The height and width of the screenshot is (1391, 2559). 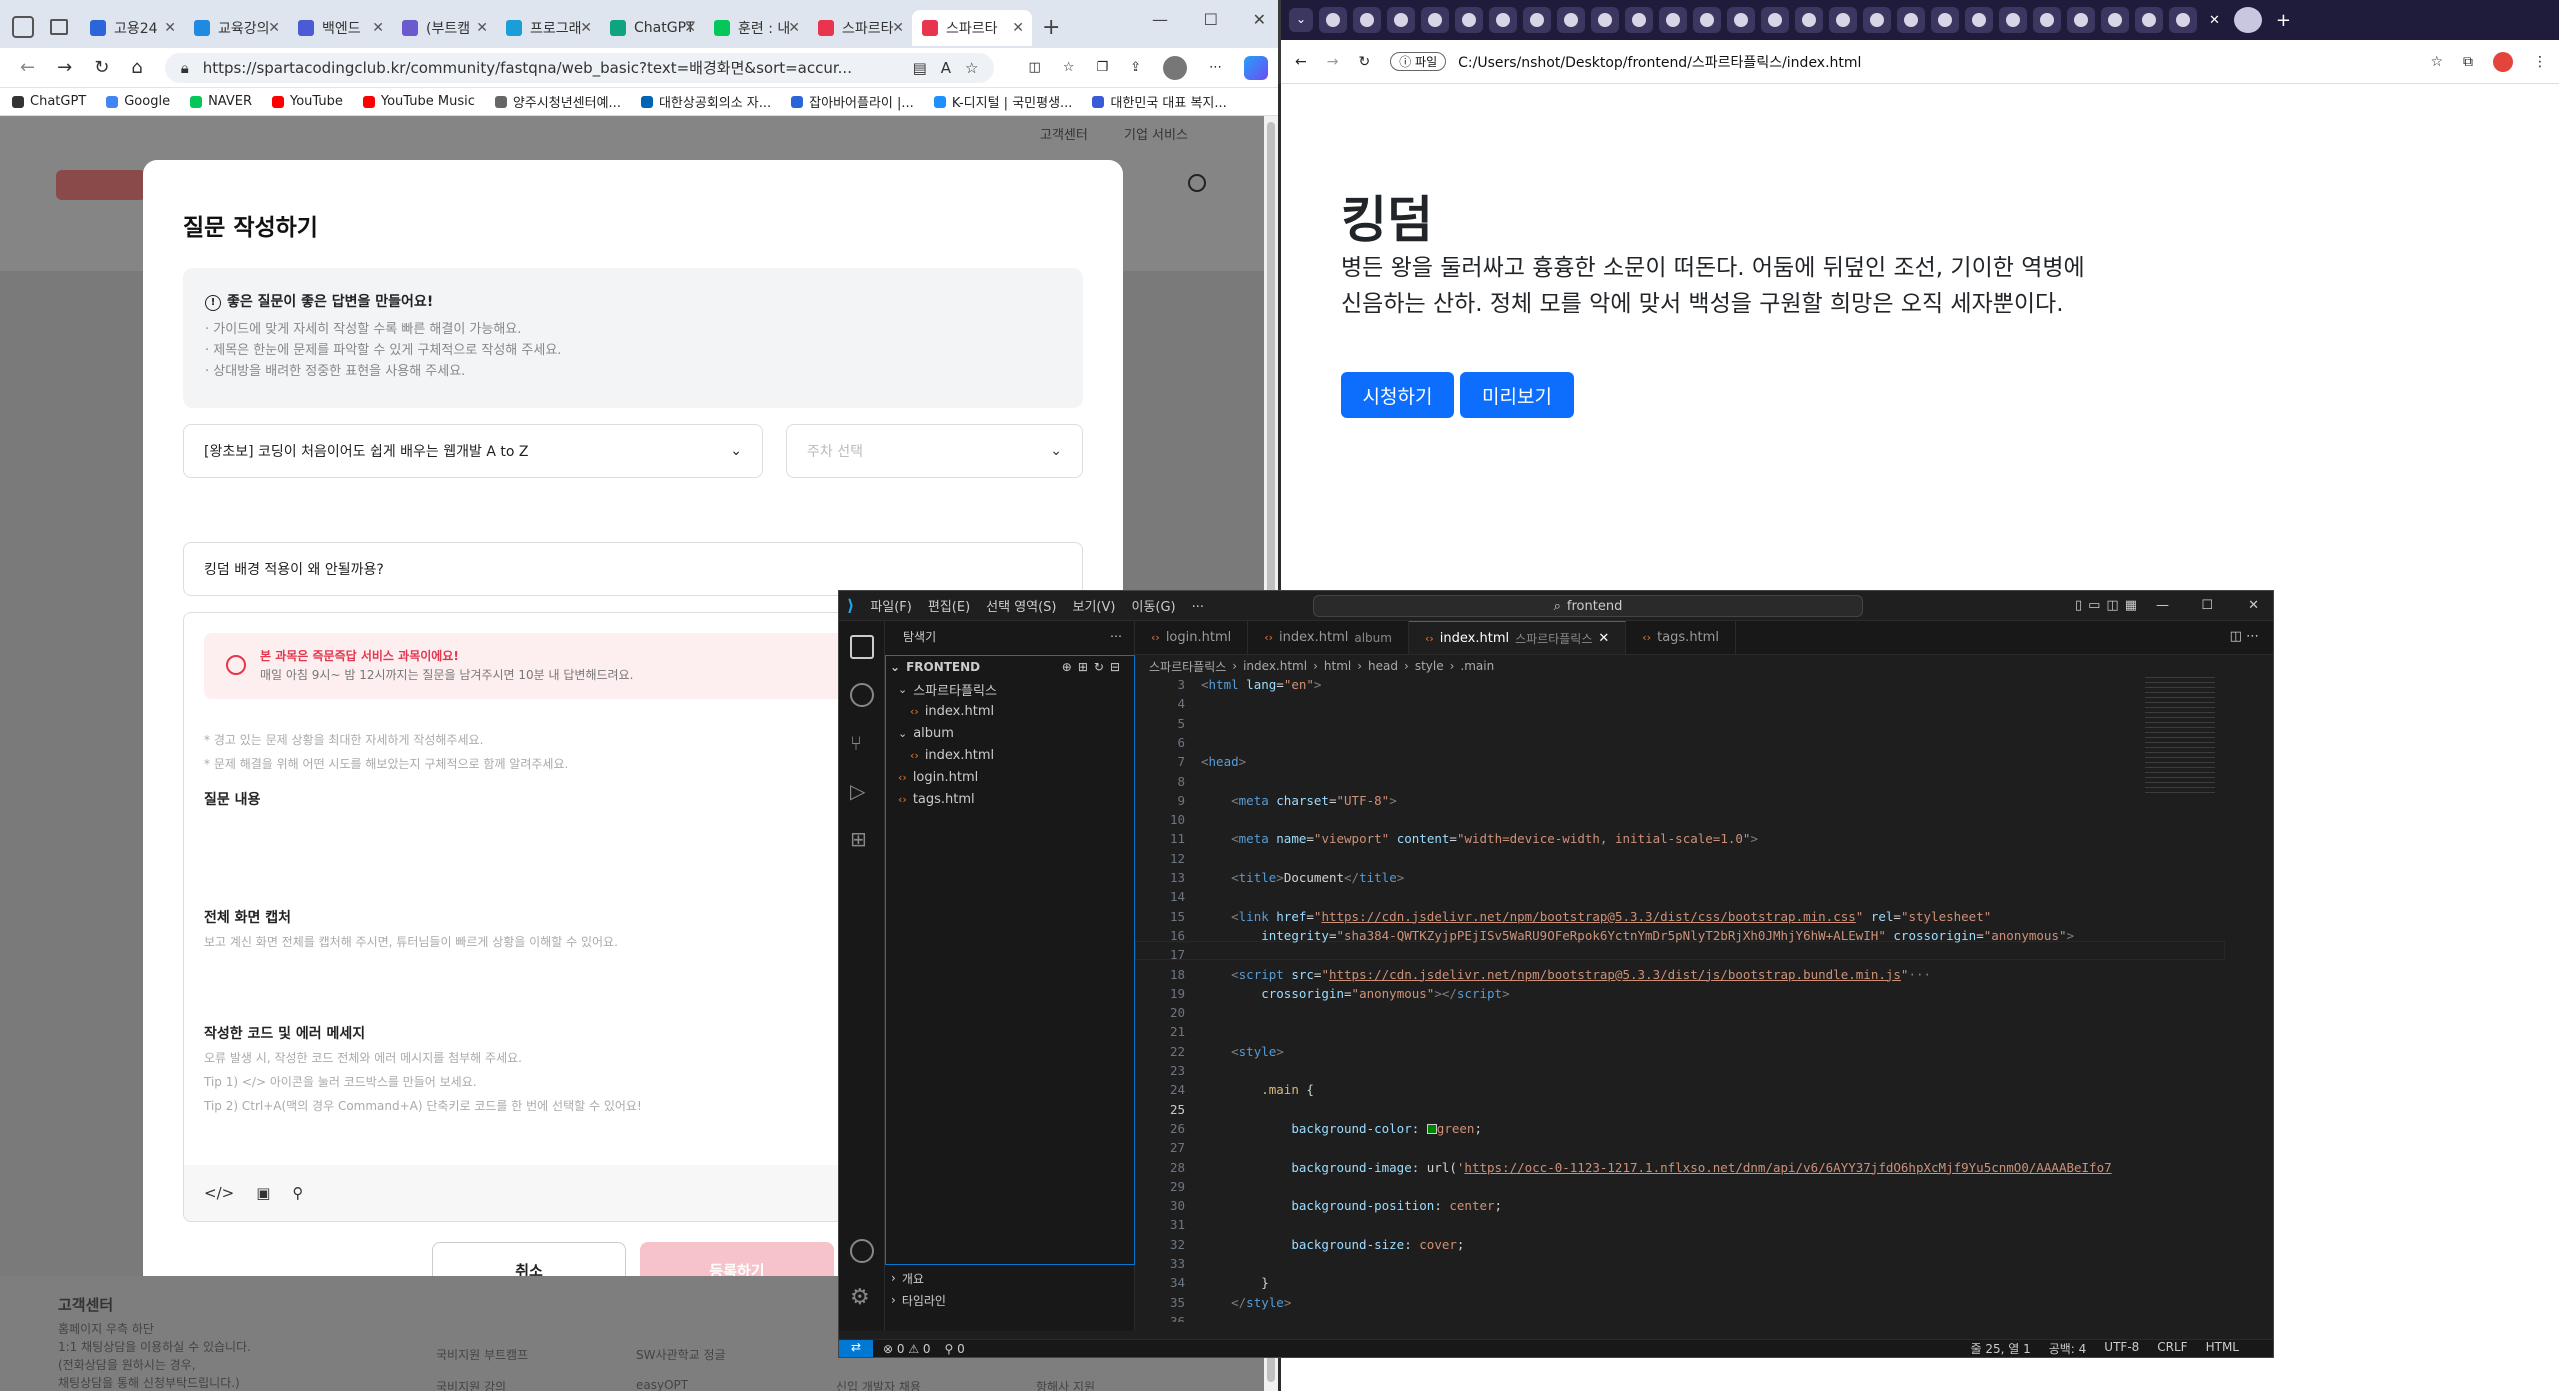 I want to click on new-tab-button: +, so click(x=2283, y=20).